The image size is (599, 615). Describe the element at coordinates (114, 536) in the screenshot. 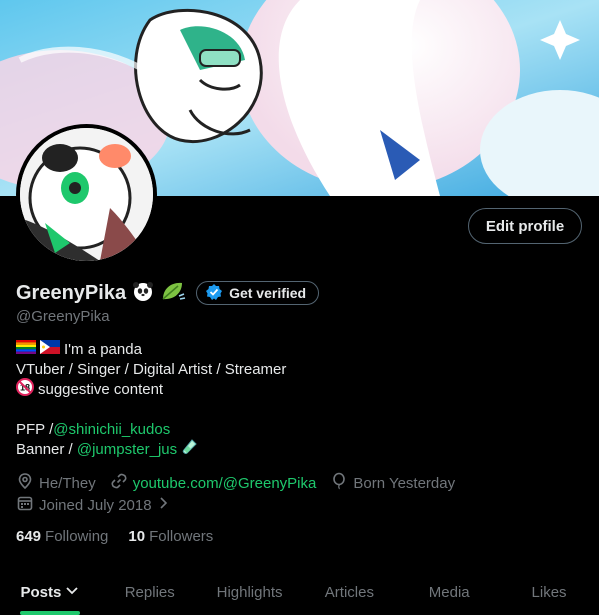

I see `follow-stats: 649 Following 10 Followers` at that location.